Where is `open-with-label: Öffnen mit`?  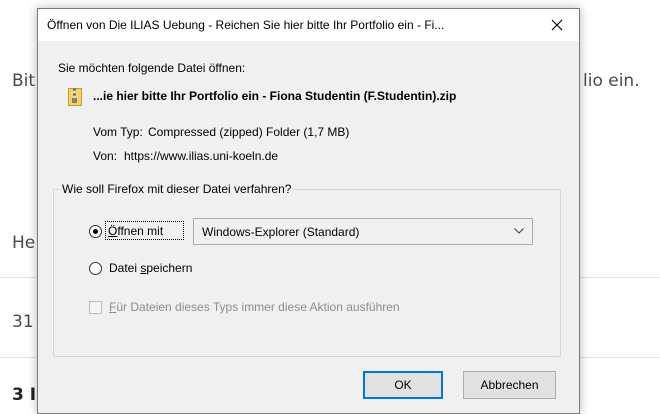 open-with-label: Öffnen mit is located at coordinates (135, 231).